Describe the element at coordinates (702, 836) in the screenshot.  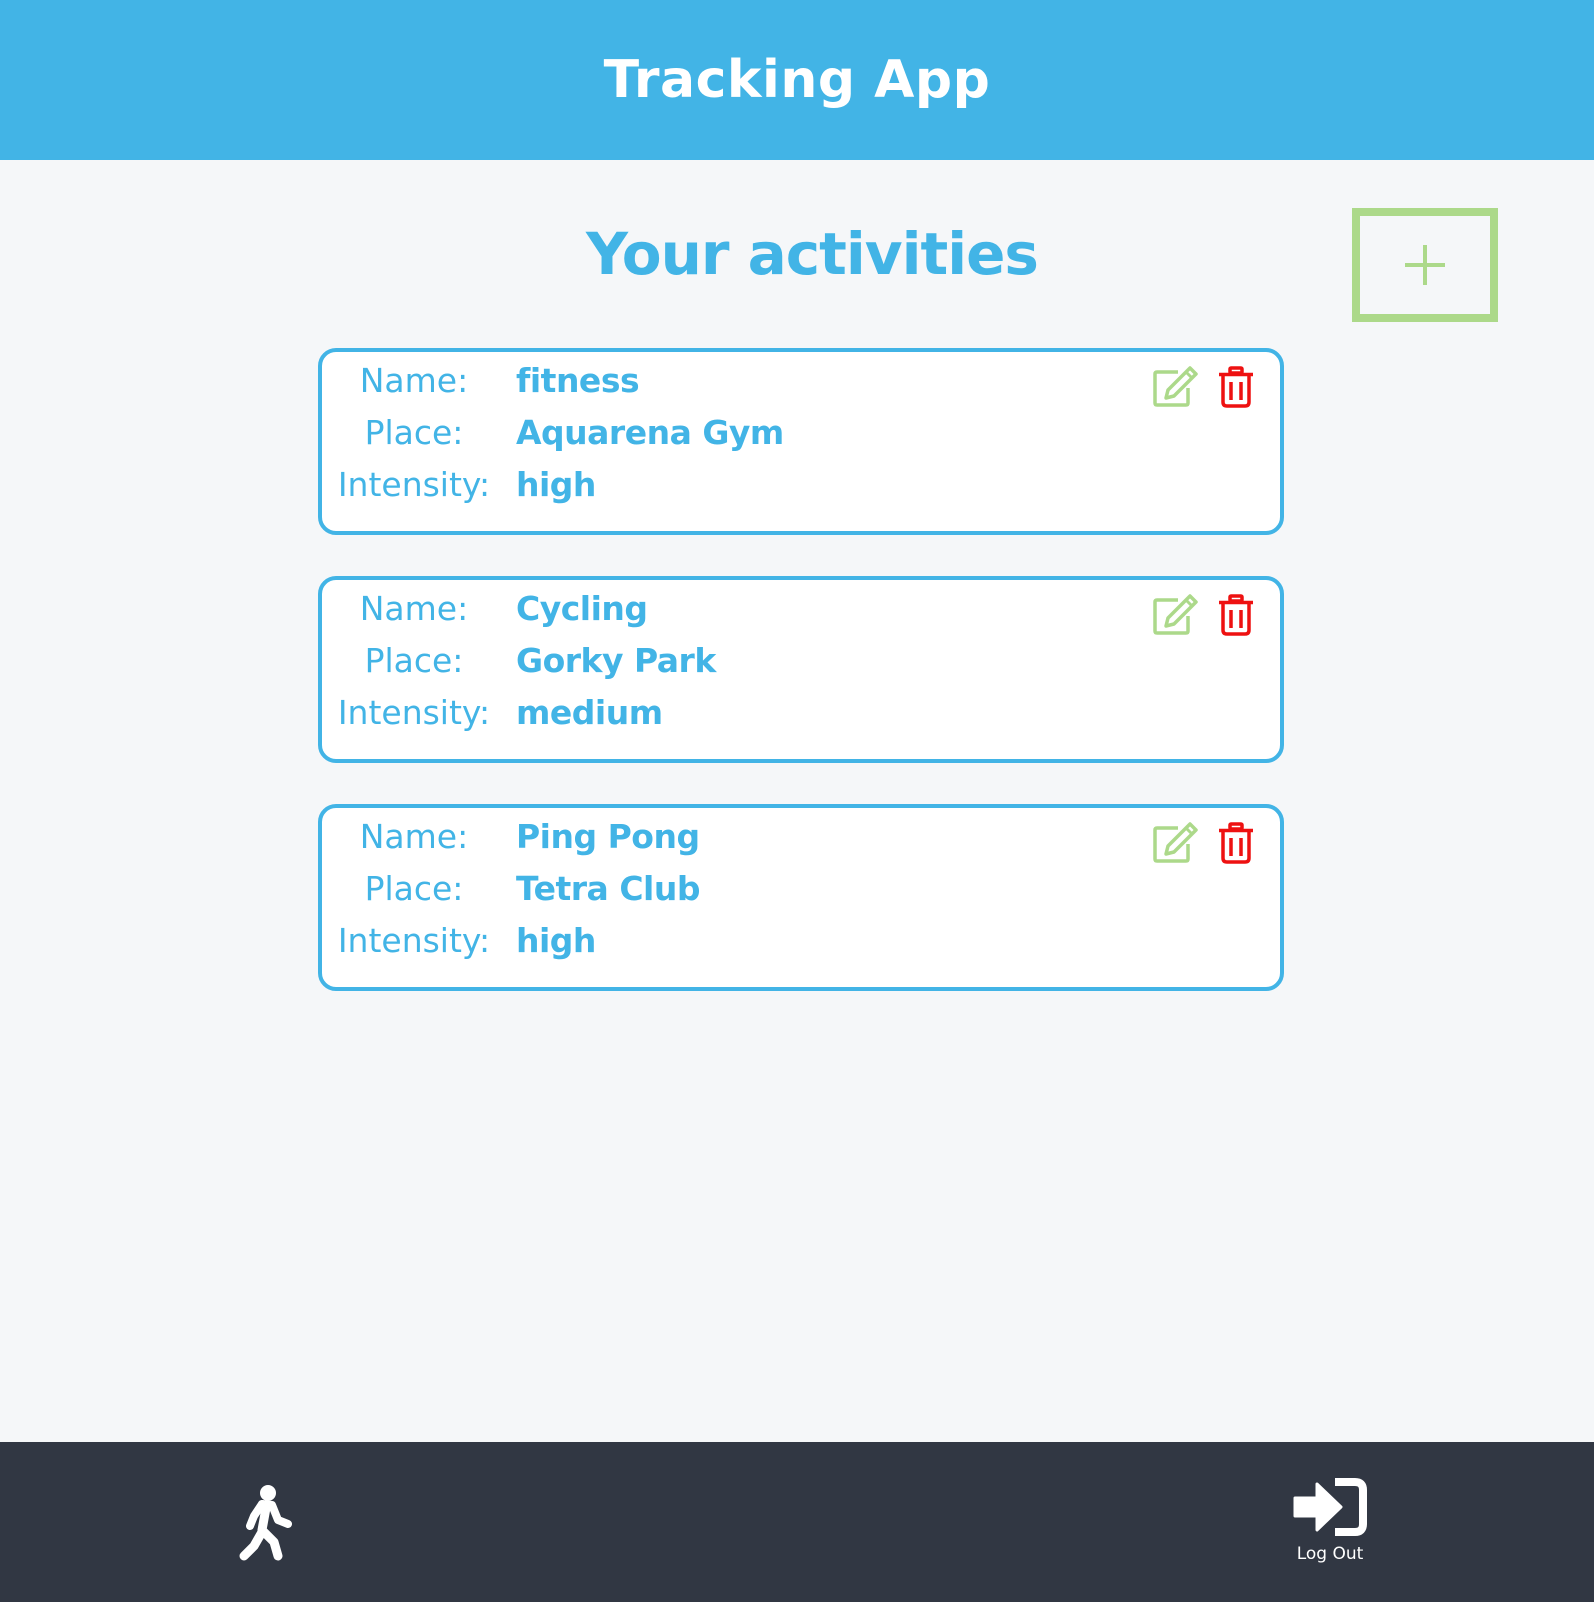
I see `activity-name-row: Name: Ping Pong` at that location.